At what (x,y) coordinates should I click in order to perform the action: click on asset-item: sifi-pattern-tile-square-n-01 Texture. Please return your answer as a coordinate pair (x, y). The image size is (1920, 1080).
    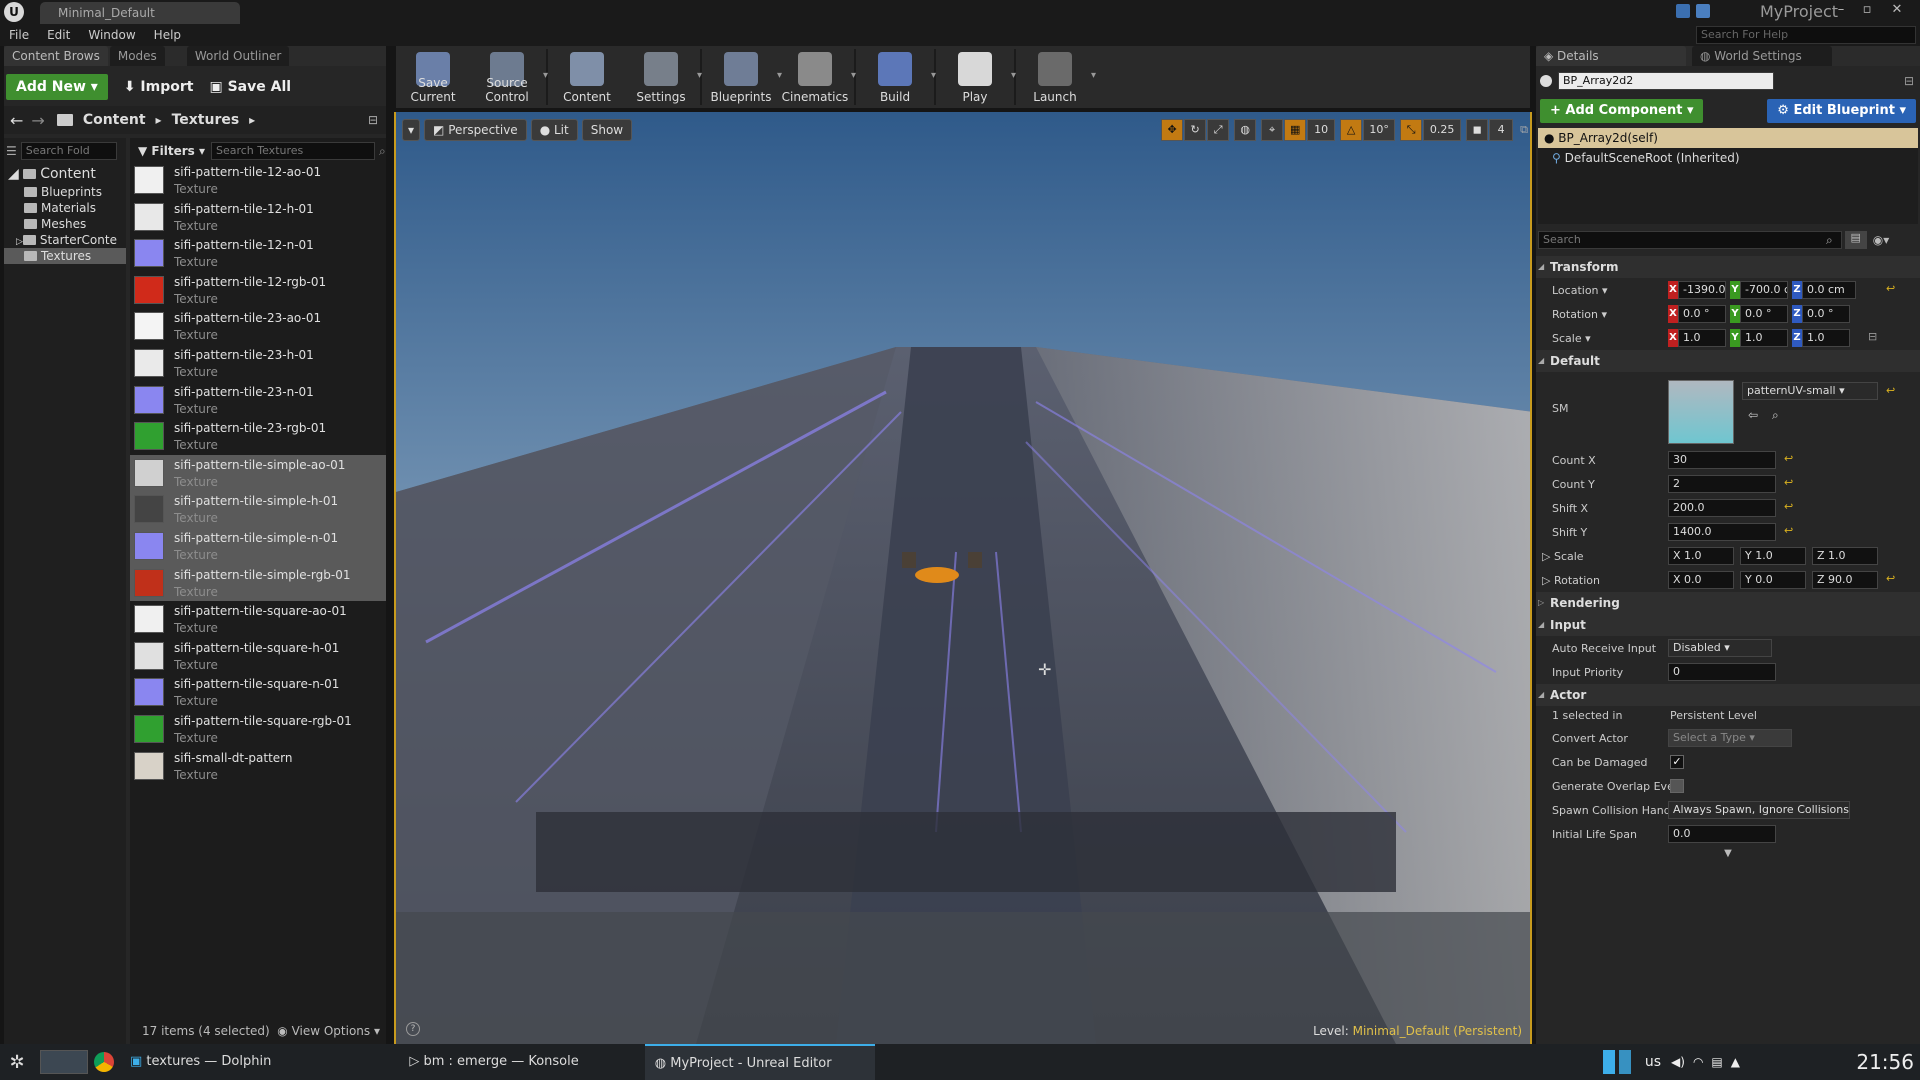
    Looking at the image, I should click on (258, 692).